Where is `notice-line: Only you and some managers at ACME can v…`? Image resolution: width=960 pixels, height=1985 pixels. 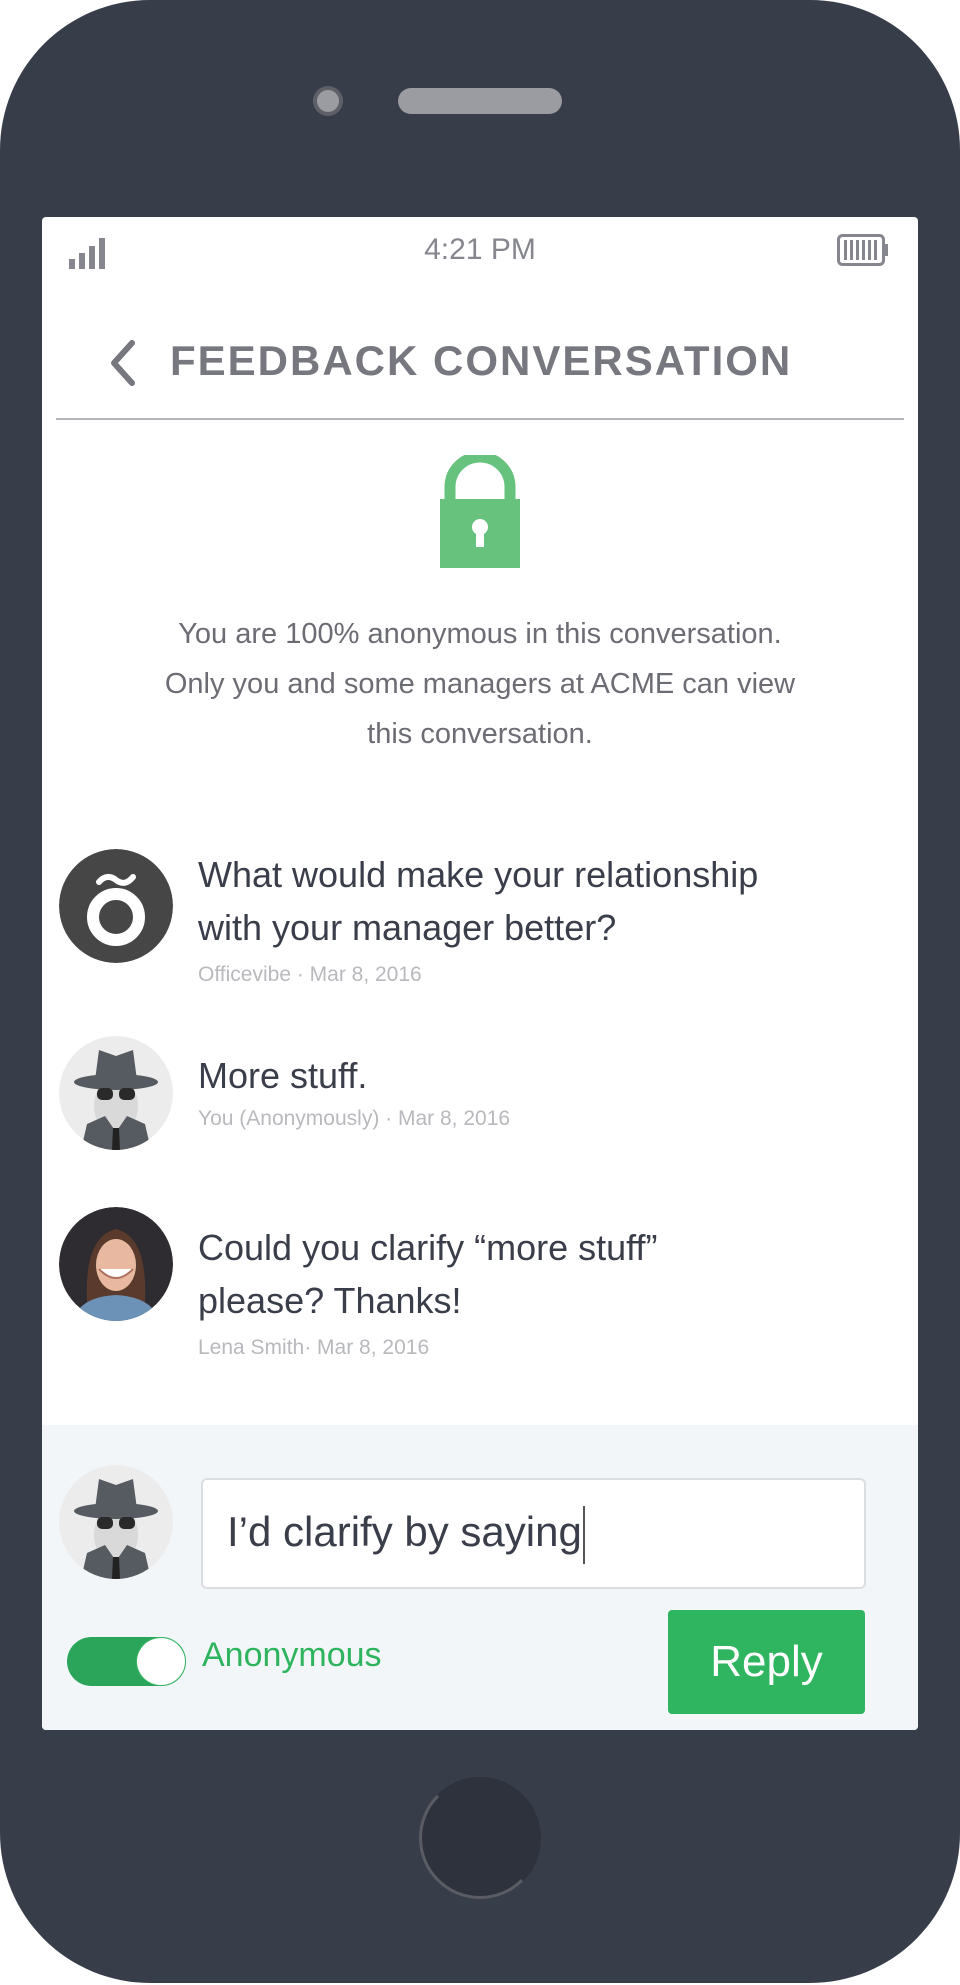 notice-line: Only you and some managers at ACME can v… is located at coordinates (480, 684).